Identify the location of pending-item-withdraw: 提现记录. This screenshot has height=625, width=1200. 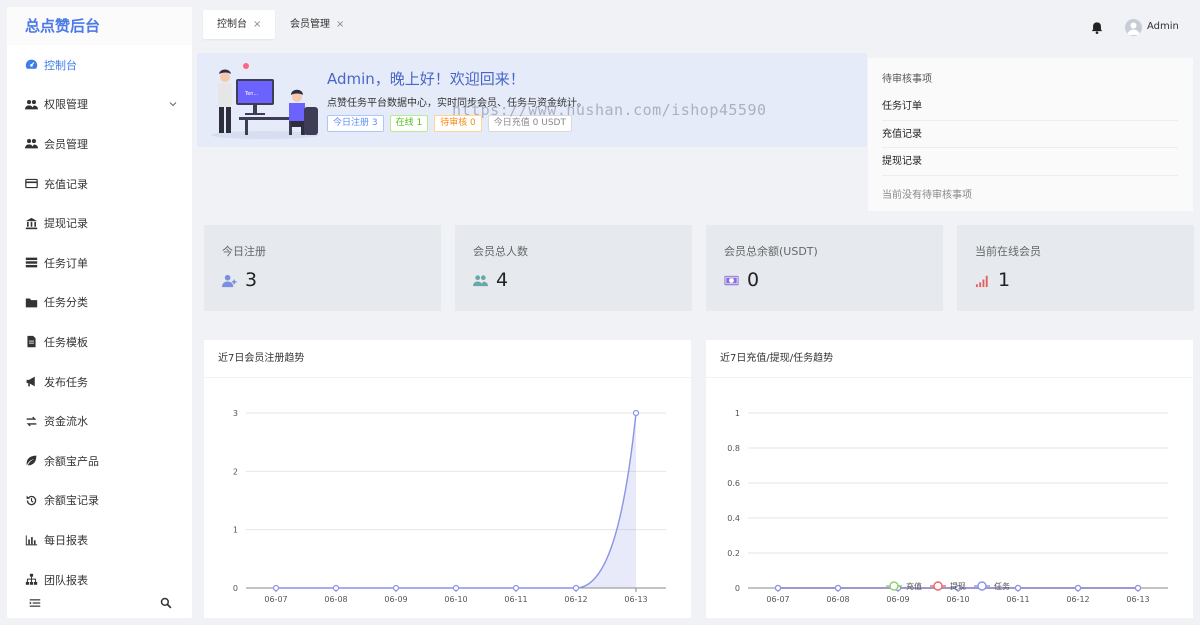
(1030, 162).